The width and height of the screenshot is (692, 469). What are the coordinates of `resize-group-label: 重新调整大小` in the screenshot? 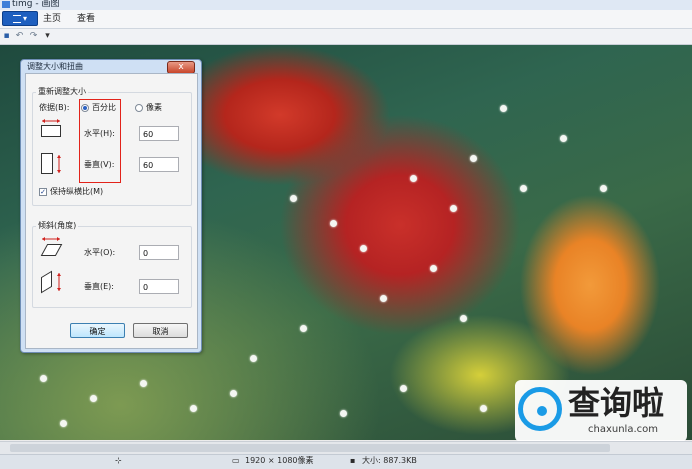 It's located at (62, 92).